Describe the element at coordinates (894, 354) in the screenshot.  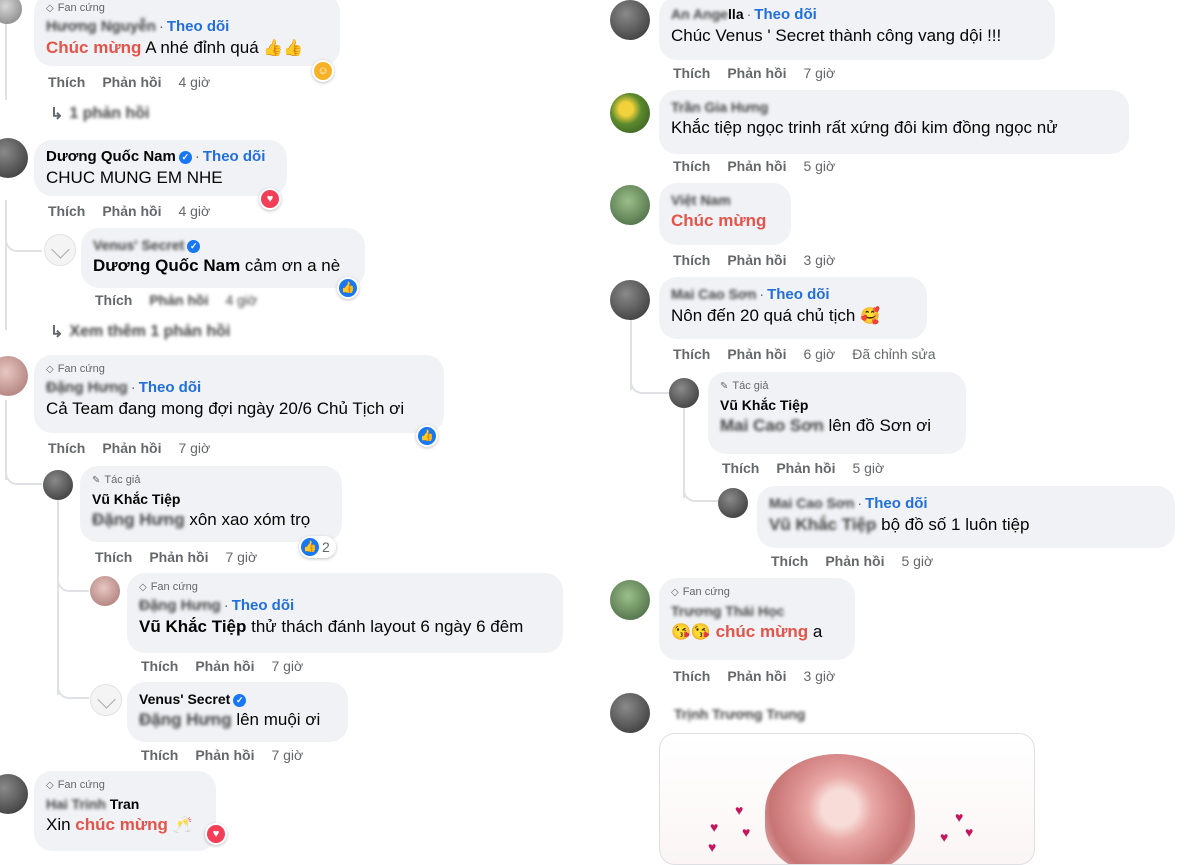
I see `edited-label: Đã chỉnh sửa` at that location.